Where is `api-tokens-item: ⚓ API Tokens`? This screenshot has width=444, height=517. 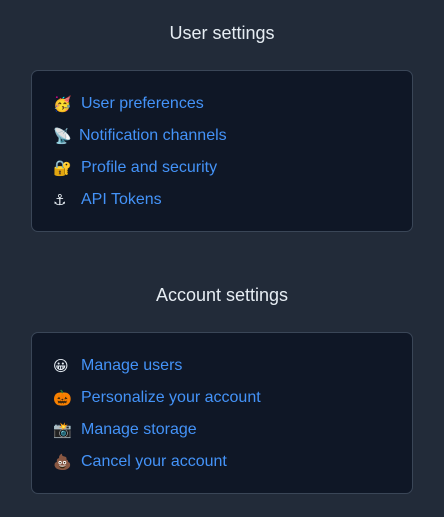 api-tokens-item: ⚓ API Tokens is located at coordinates (107, 200).